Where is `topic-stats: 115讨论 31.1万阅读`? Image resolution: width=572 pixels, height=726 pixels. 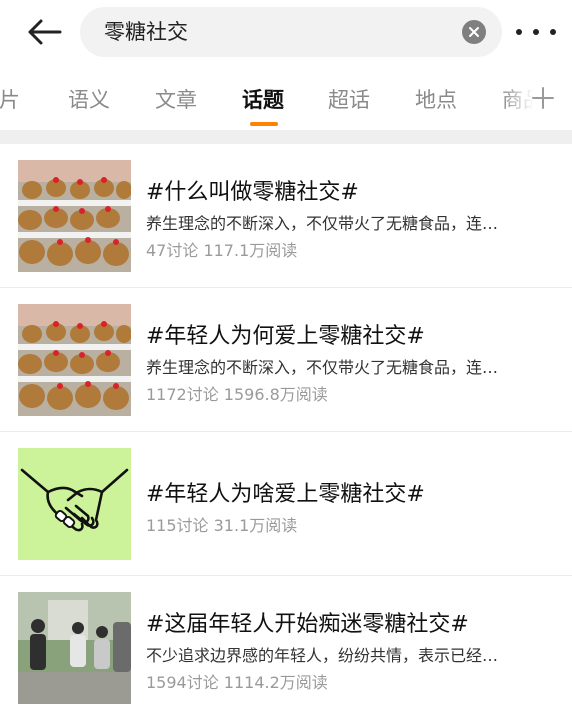
topic-stats: 115讨论 31.1万阅读 is located at coordinates (222, 525).